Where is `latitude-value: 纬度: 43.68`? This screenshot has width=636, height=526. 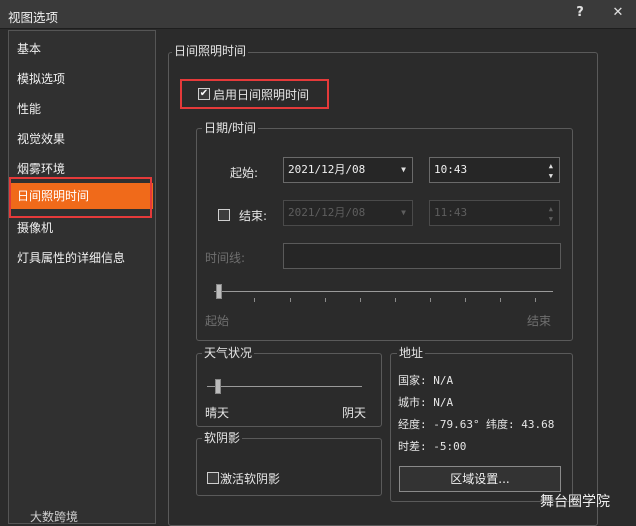
latitude-value: 纬度: 43.68 is located at coordinates (520, 424).